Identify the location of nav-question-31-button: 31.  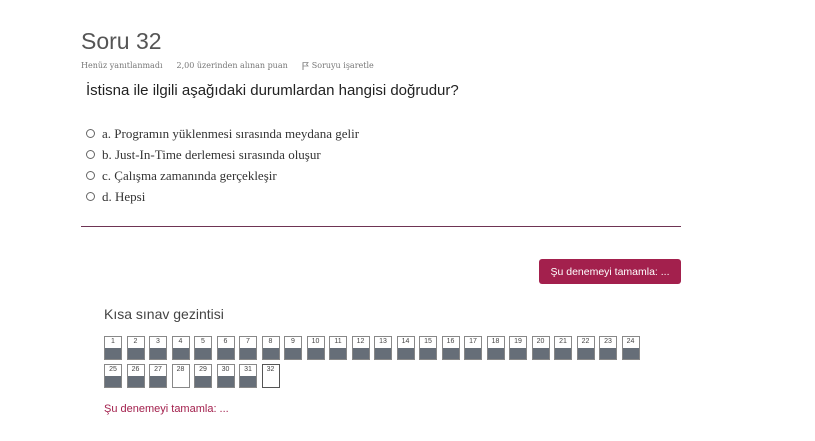
(248, 376).